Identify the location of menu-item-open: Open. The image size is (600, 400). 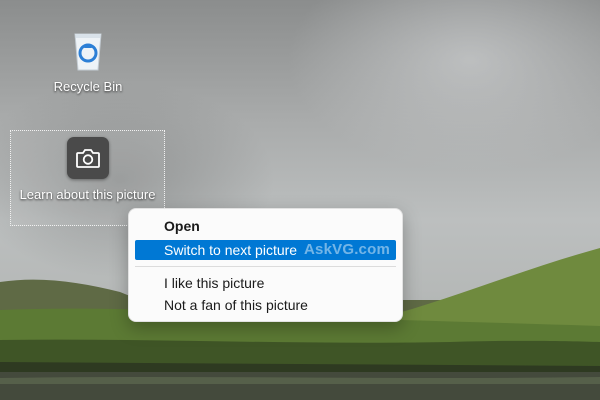
(265, 226).